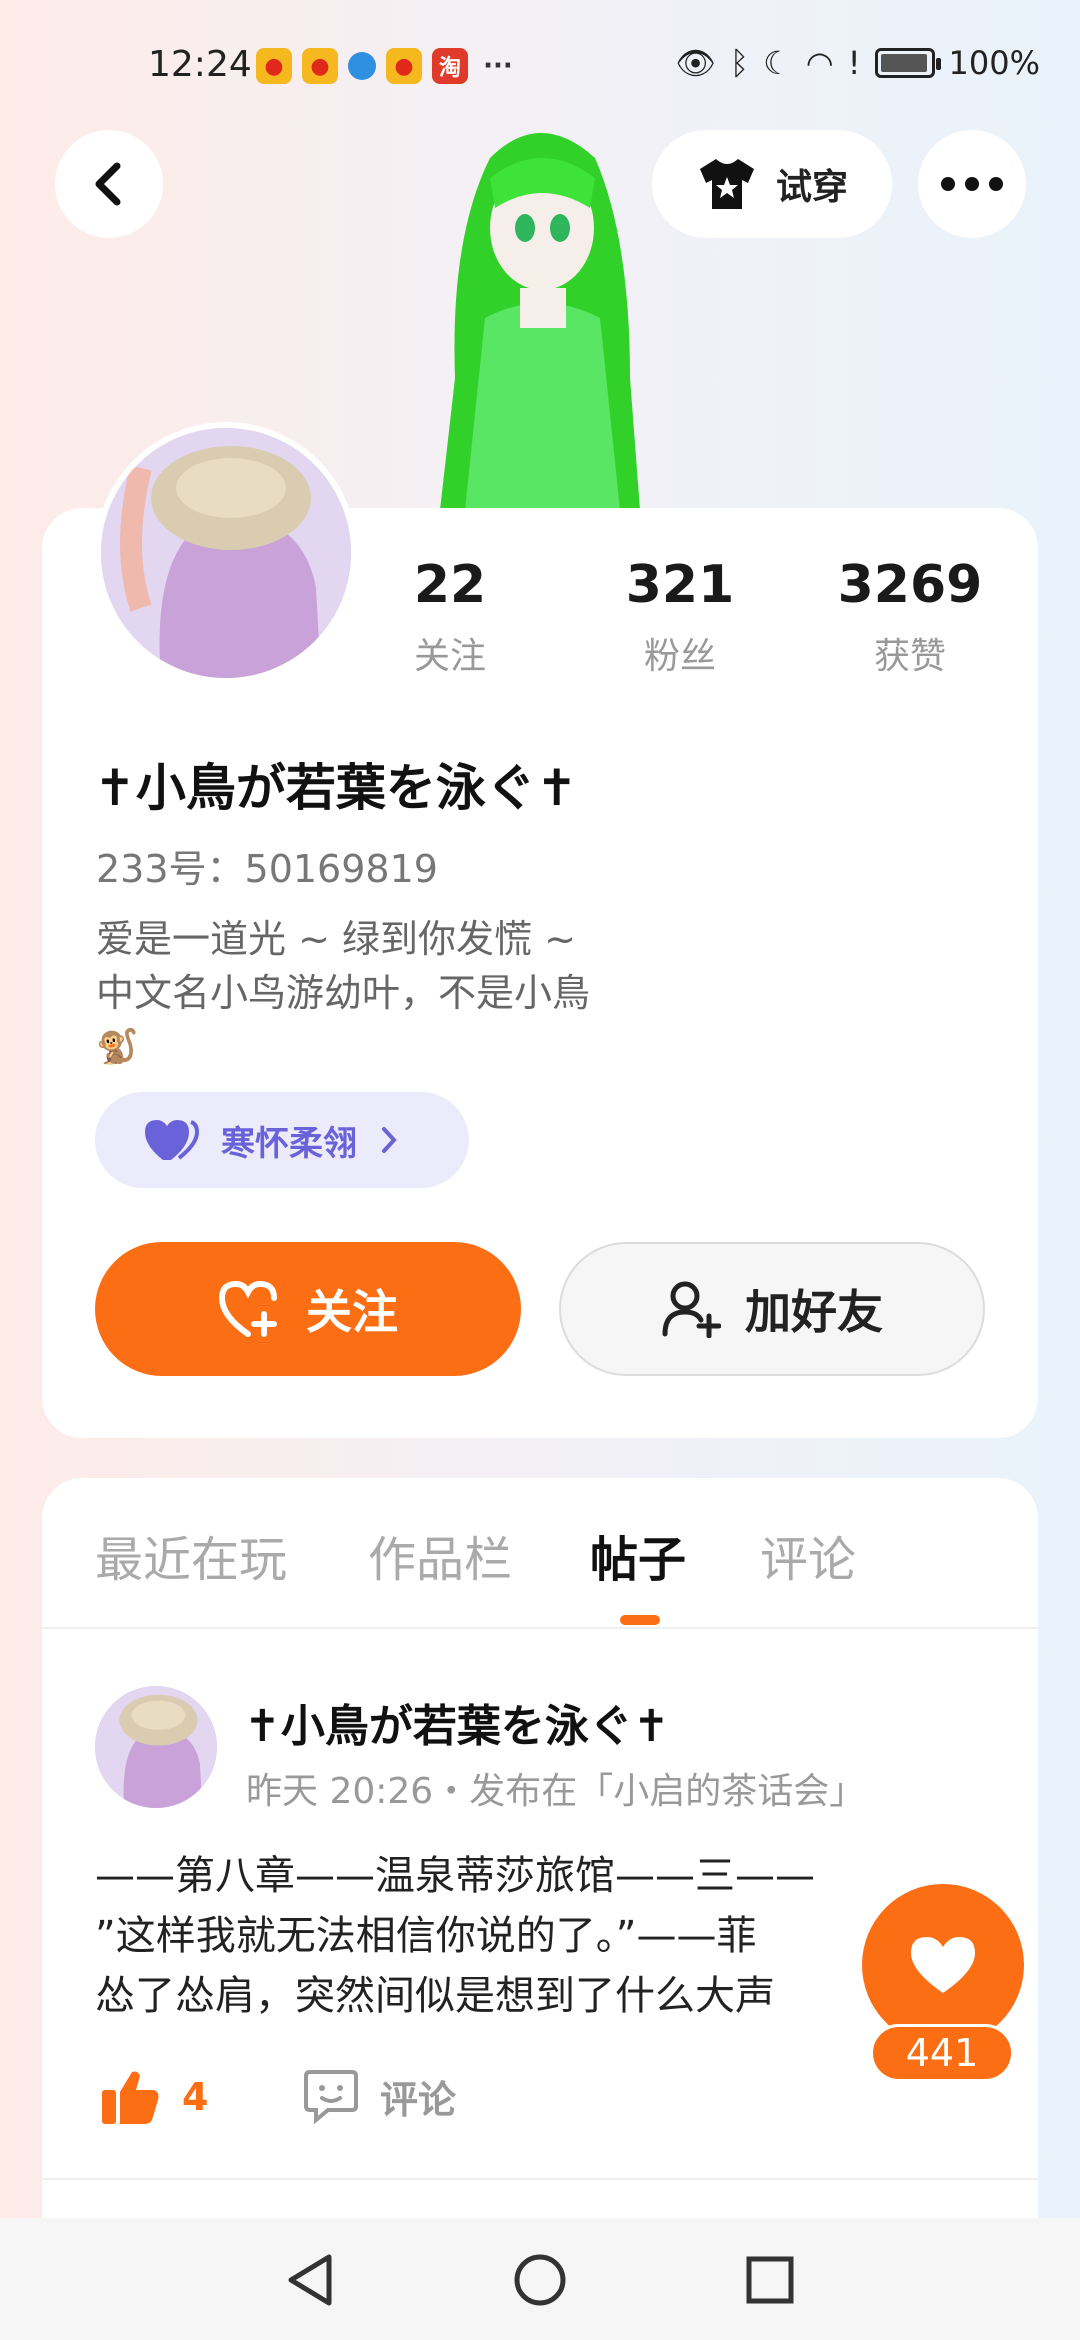 This screenshot has width=1080, height=2340. I want to click on profile-bio: 爱是一道光 ~ 绿到你发慌 ~ 中文名小鸟游幼叶，不是小鳥 🐒, so click(343, 993).